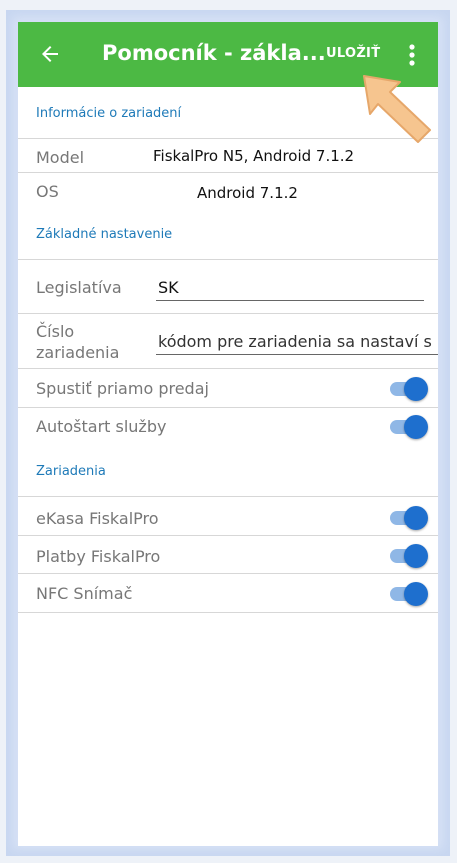 The image size is (457, 863). I want to click on direct-sale-toggle, so click(408, 389).